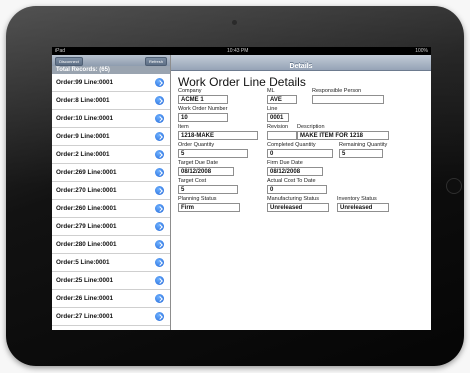 The width and height of the screenshot is (470, 373). Describe the element at coordinates (85, 82) in the screenshot. I see `list-item-label: Order:99 Line:0001` at that location.